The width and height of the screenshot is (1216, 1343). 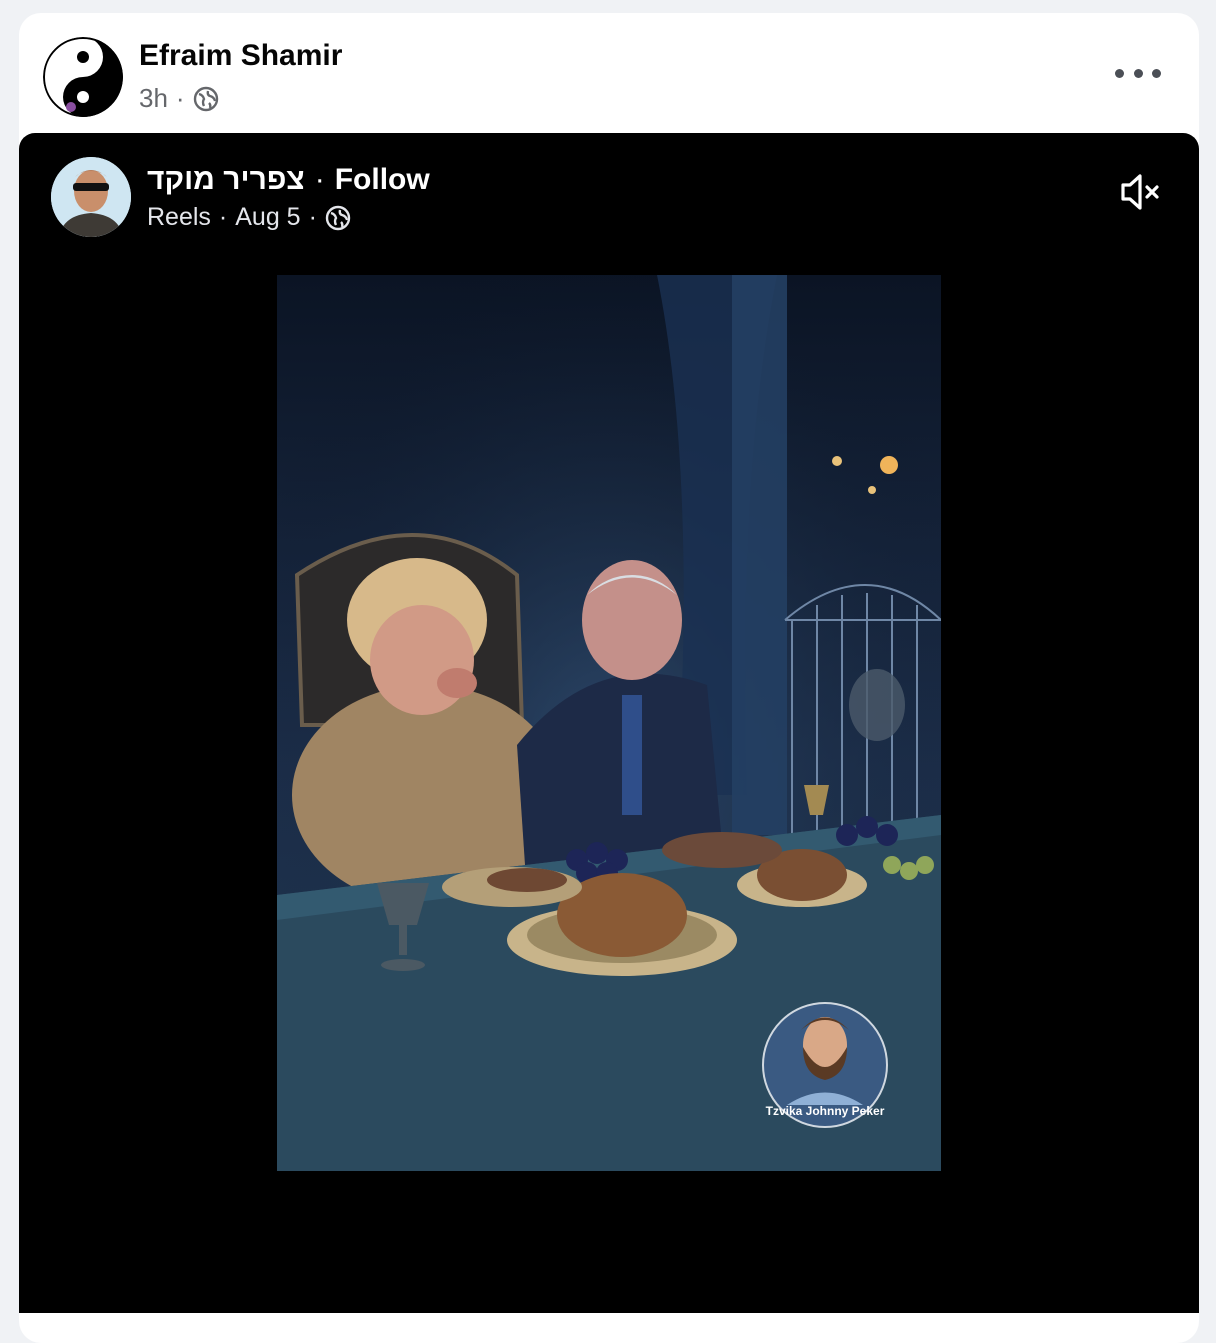 I want to click on post-meta: 3h ·, so click(x=179, y=98).